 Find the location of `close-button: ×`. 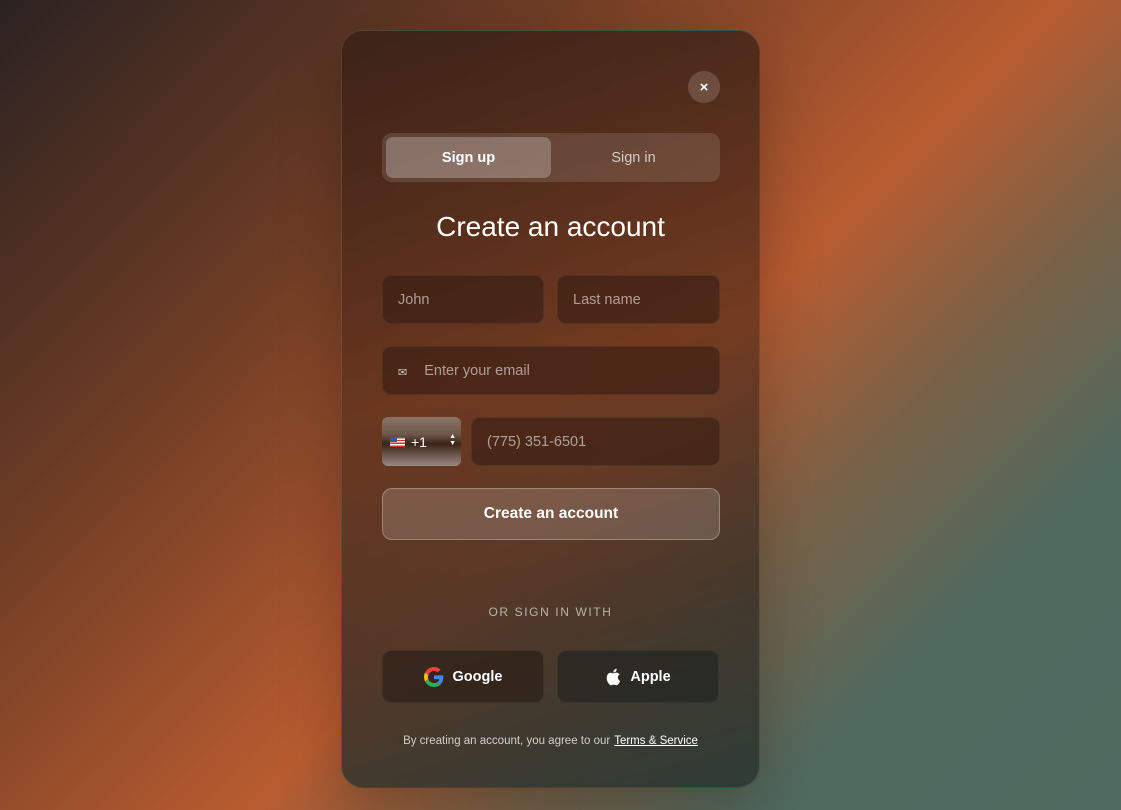

close-button: × is located at coordinates (704, 87).